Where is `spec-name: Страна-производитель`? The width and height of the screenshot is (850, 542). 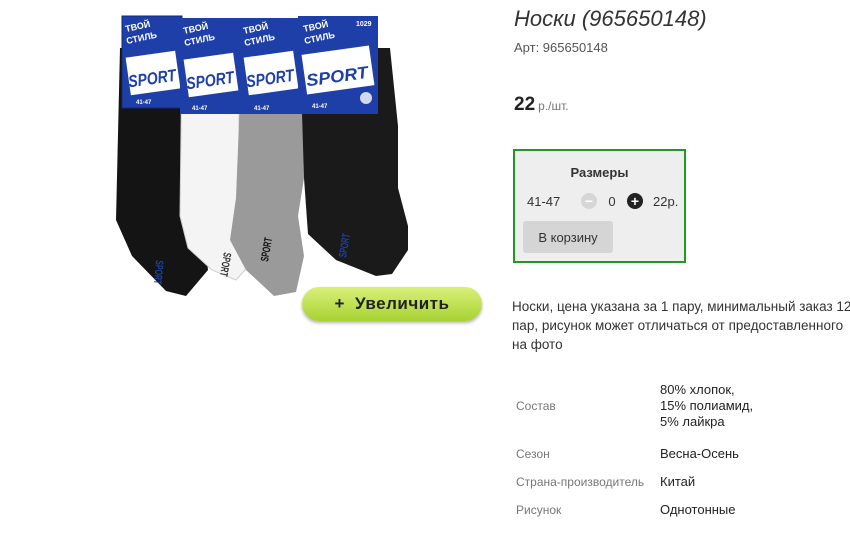 spec-name: Страна-производитель is located at coordinates (580, 482).